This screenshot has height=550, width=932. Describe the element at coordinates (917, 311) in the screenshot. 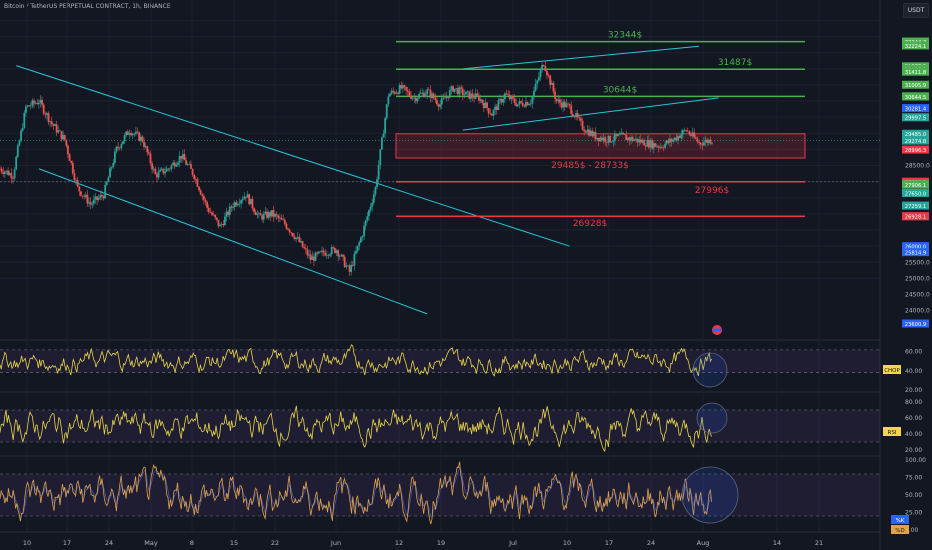

I see `price-tick-label: 24000.0` at that location.